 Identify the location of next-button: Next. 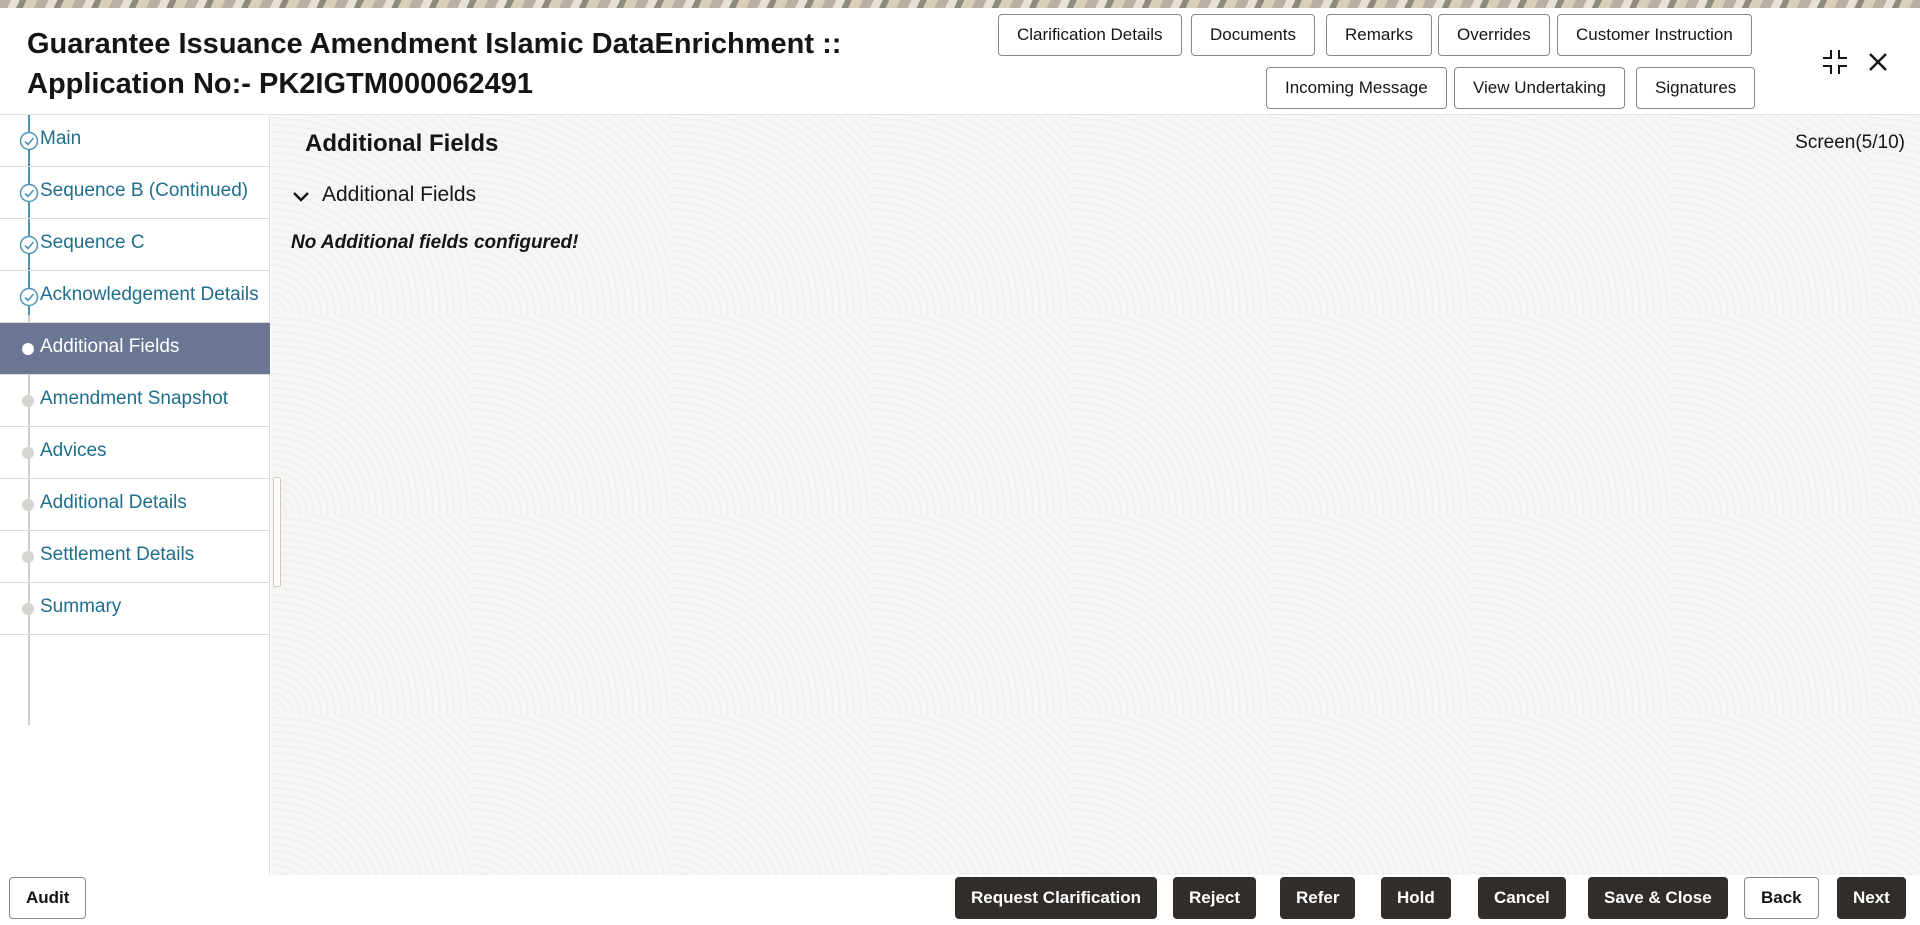
(1871, 898).